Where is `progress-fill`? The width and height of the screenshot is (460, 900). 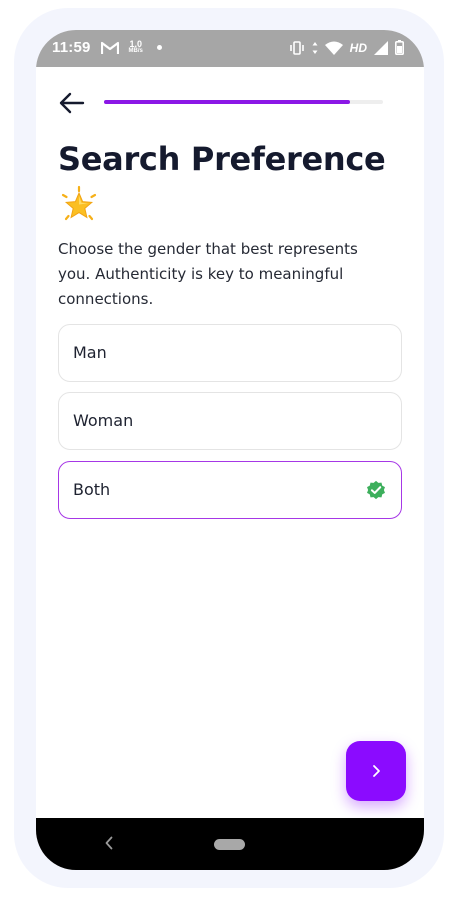 progress-fill is located at coordinates (227, 102).